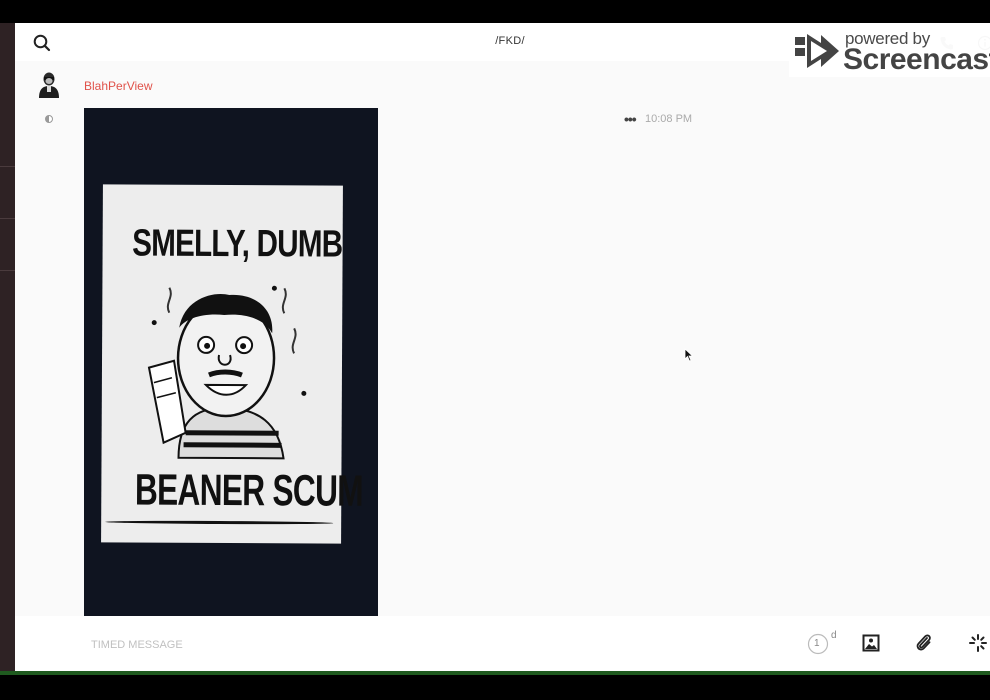 The width and height of the screenshot is (990, 700). I want to click on message-composer: 1 d, so click(502, 643).